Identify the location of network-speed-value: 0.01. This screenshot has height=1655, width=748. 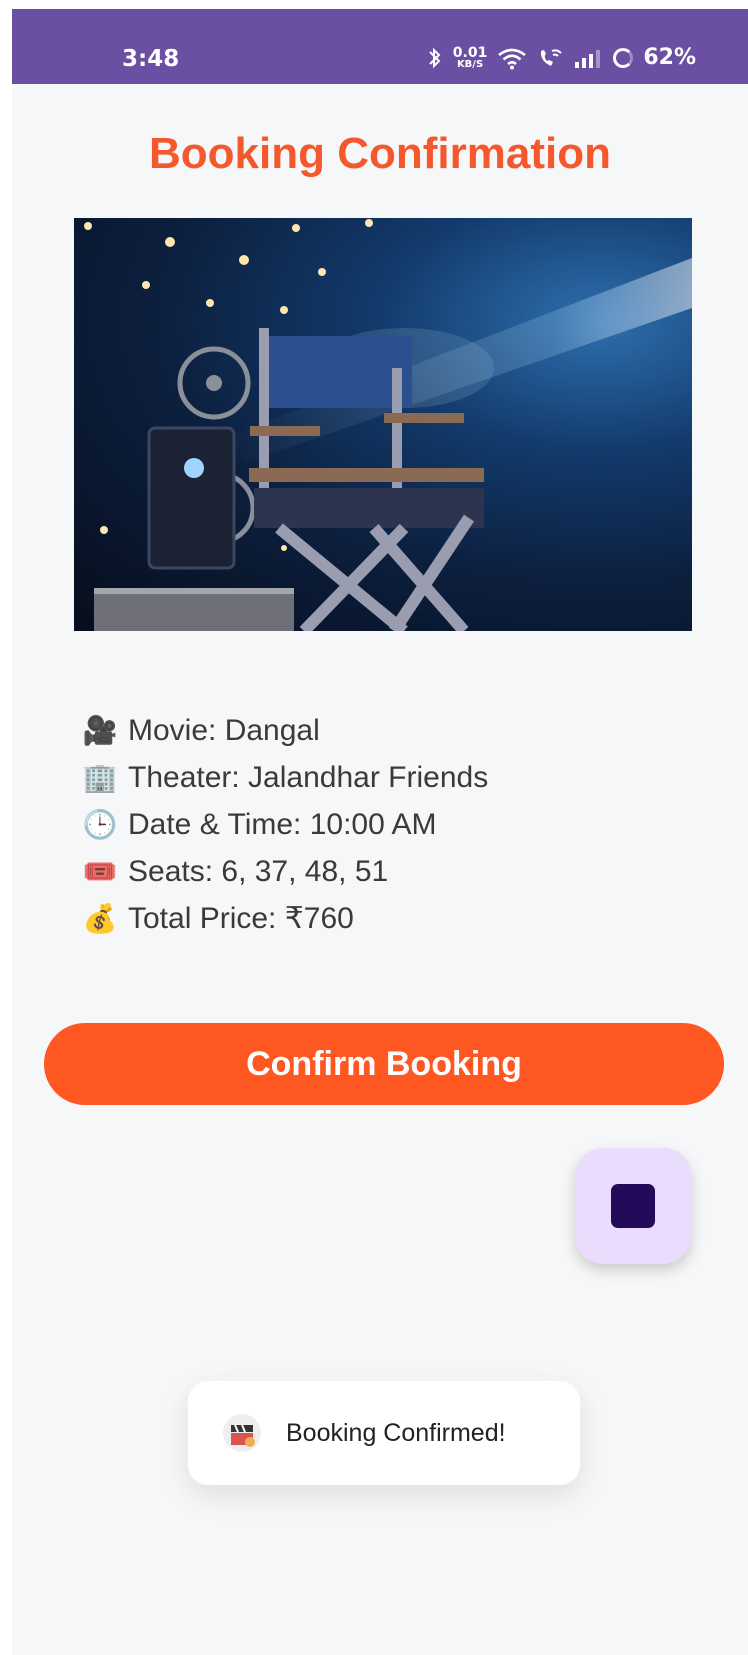
(470, 52).